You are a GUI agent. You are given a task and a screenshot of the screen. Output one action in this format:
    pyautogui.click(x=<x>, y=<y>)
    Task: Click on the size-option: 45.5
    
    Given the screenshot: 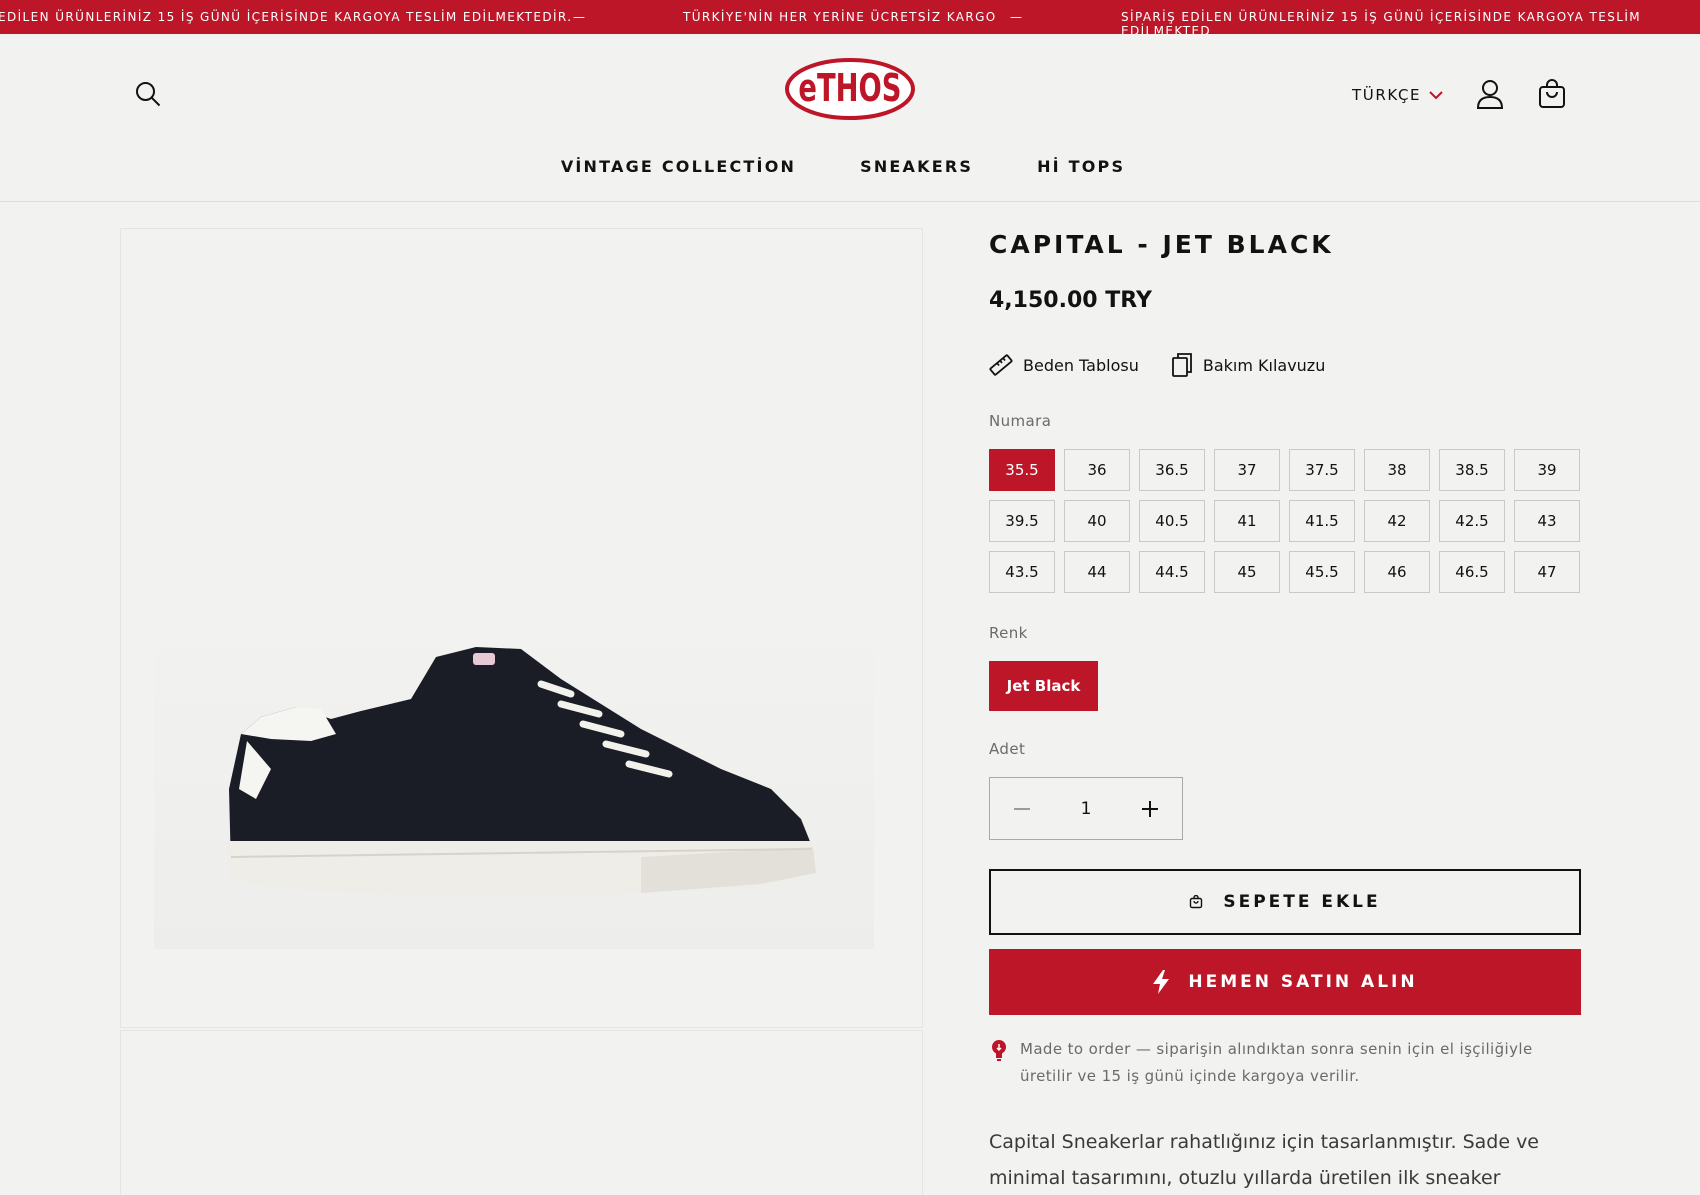 What is the action you would take?
    pyautogui.click(x=1322, y=572)
    